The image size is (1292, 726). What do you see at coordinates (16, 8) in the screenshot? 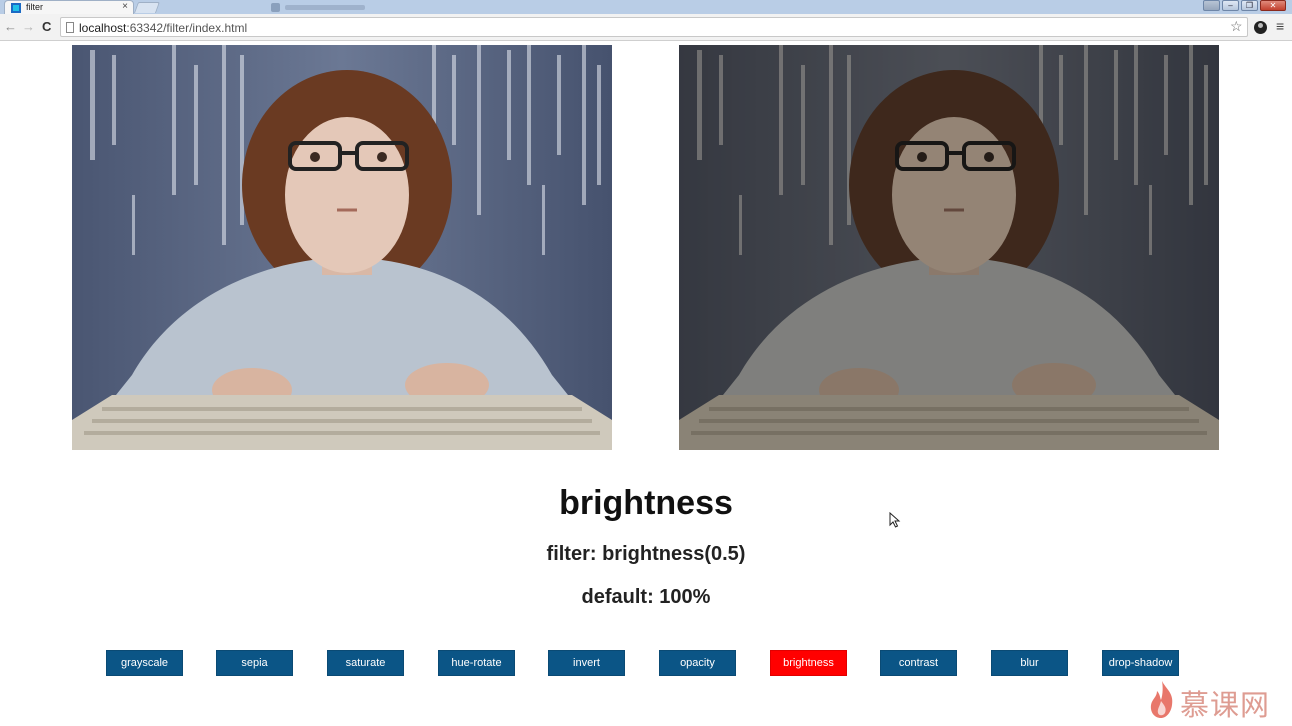
I see `webstorm-icon` at bounding box center [16, 8].